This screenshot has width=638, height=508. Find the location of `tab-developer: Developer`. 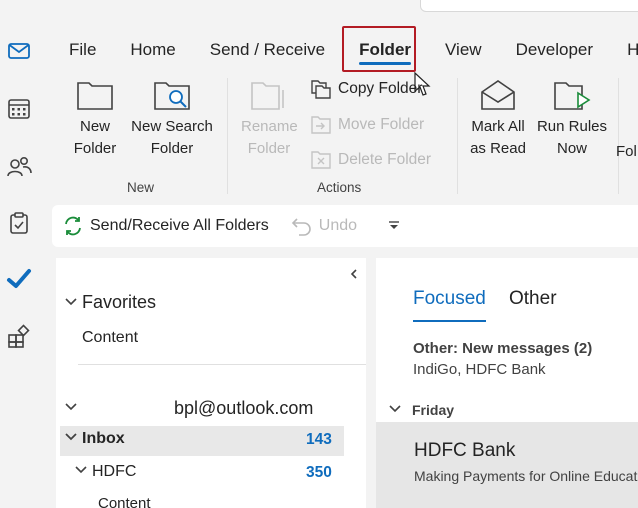

tab-developer: Developer is located at coordinates (555, 50).